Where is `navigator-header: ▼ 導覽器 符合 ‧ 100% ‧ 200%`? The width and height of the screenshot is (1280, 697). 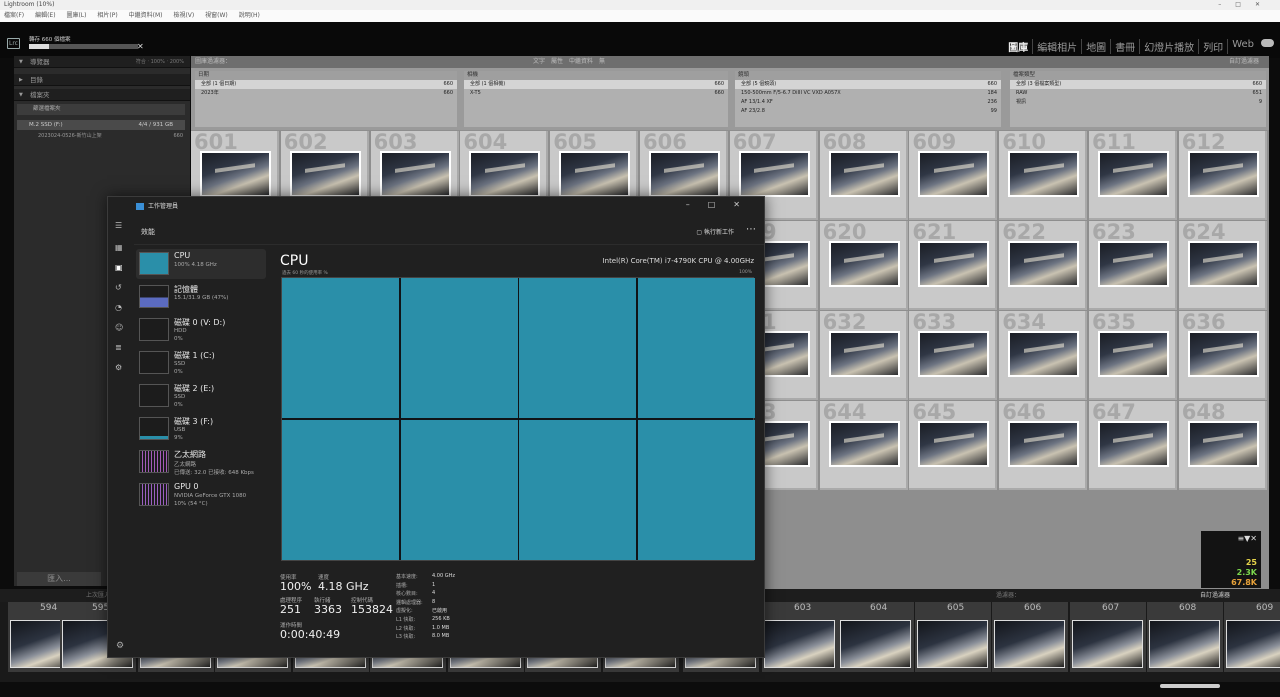 navigator-header: ▼ 導覽器 符合 ‧ 100% ‧ 200% is located at coordinates (102, 62).